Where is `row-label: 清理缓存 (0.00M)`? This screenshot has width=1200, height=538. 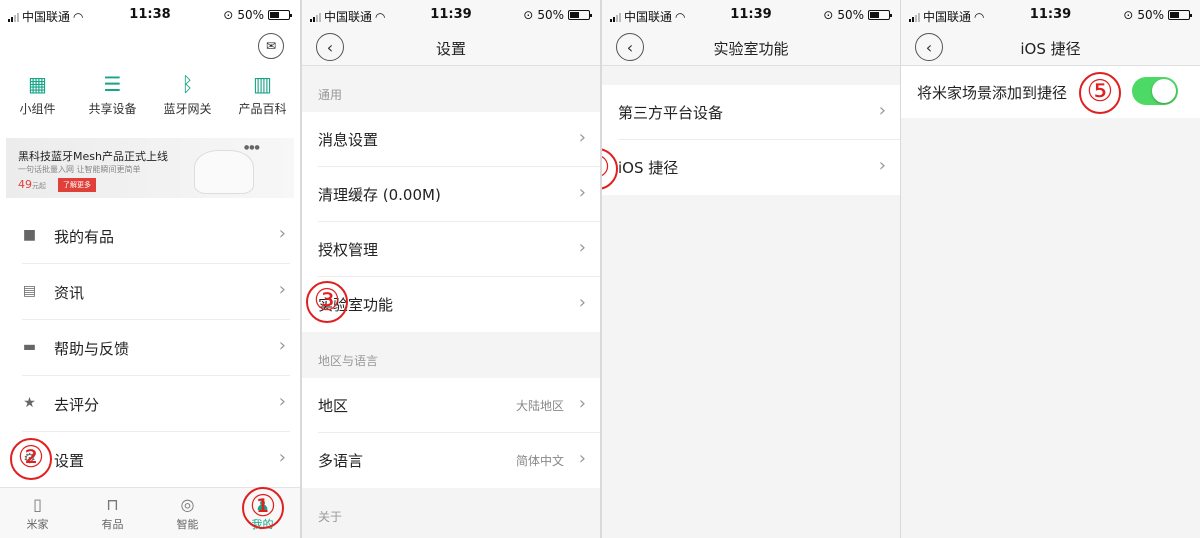 row-label: 清理缓存 (0.00M) is located at coordinates (379, 195).